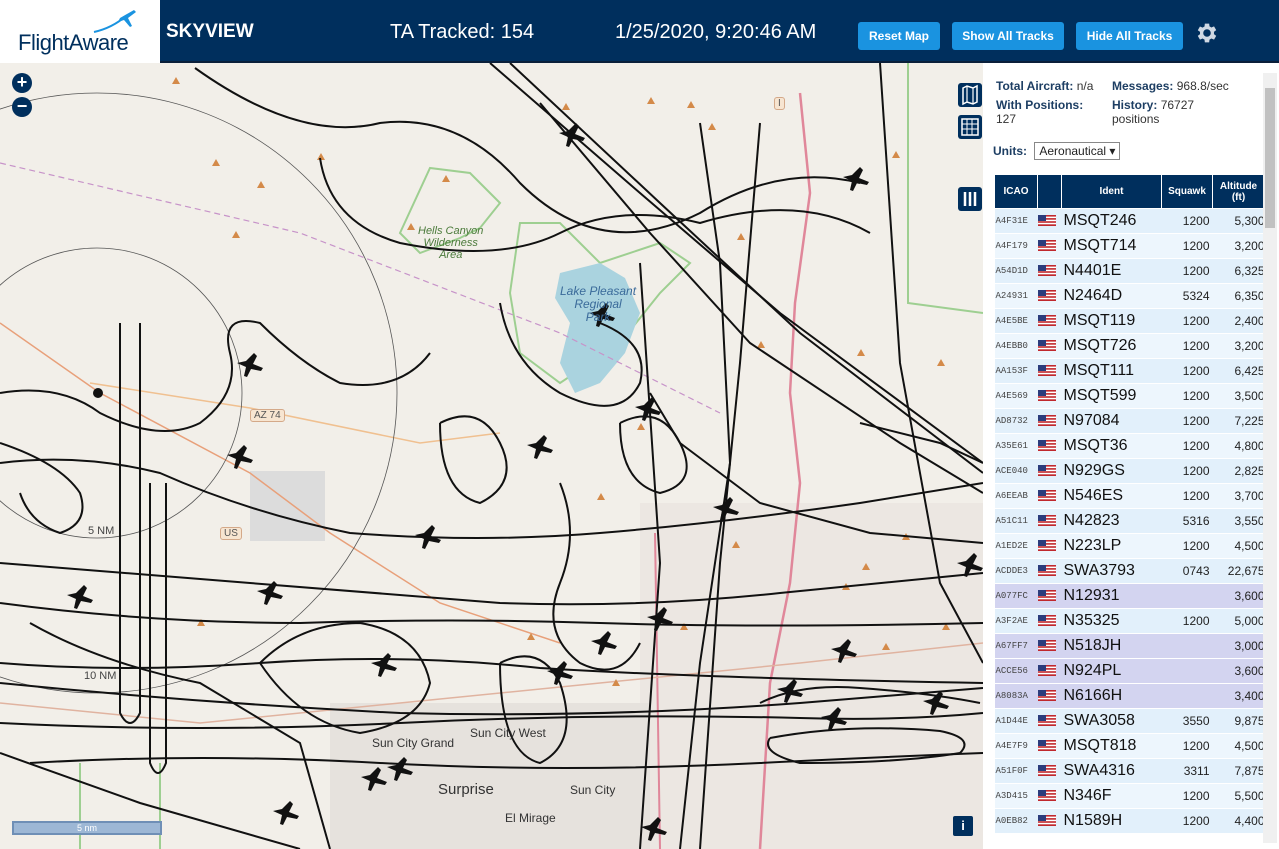 Image resolution: width=1279 pixels, height=849 pixels. Describe the element at coordinates (1129, 646) in the screenshot. I see `table-row: A67FF7 N518JH 3,000` at that location.